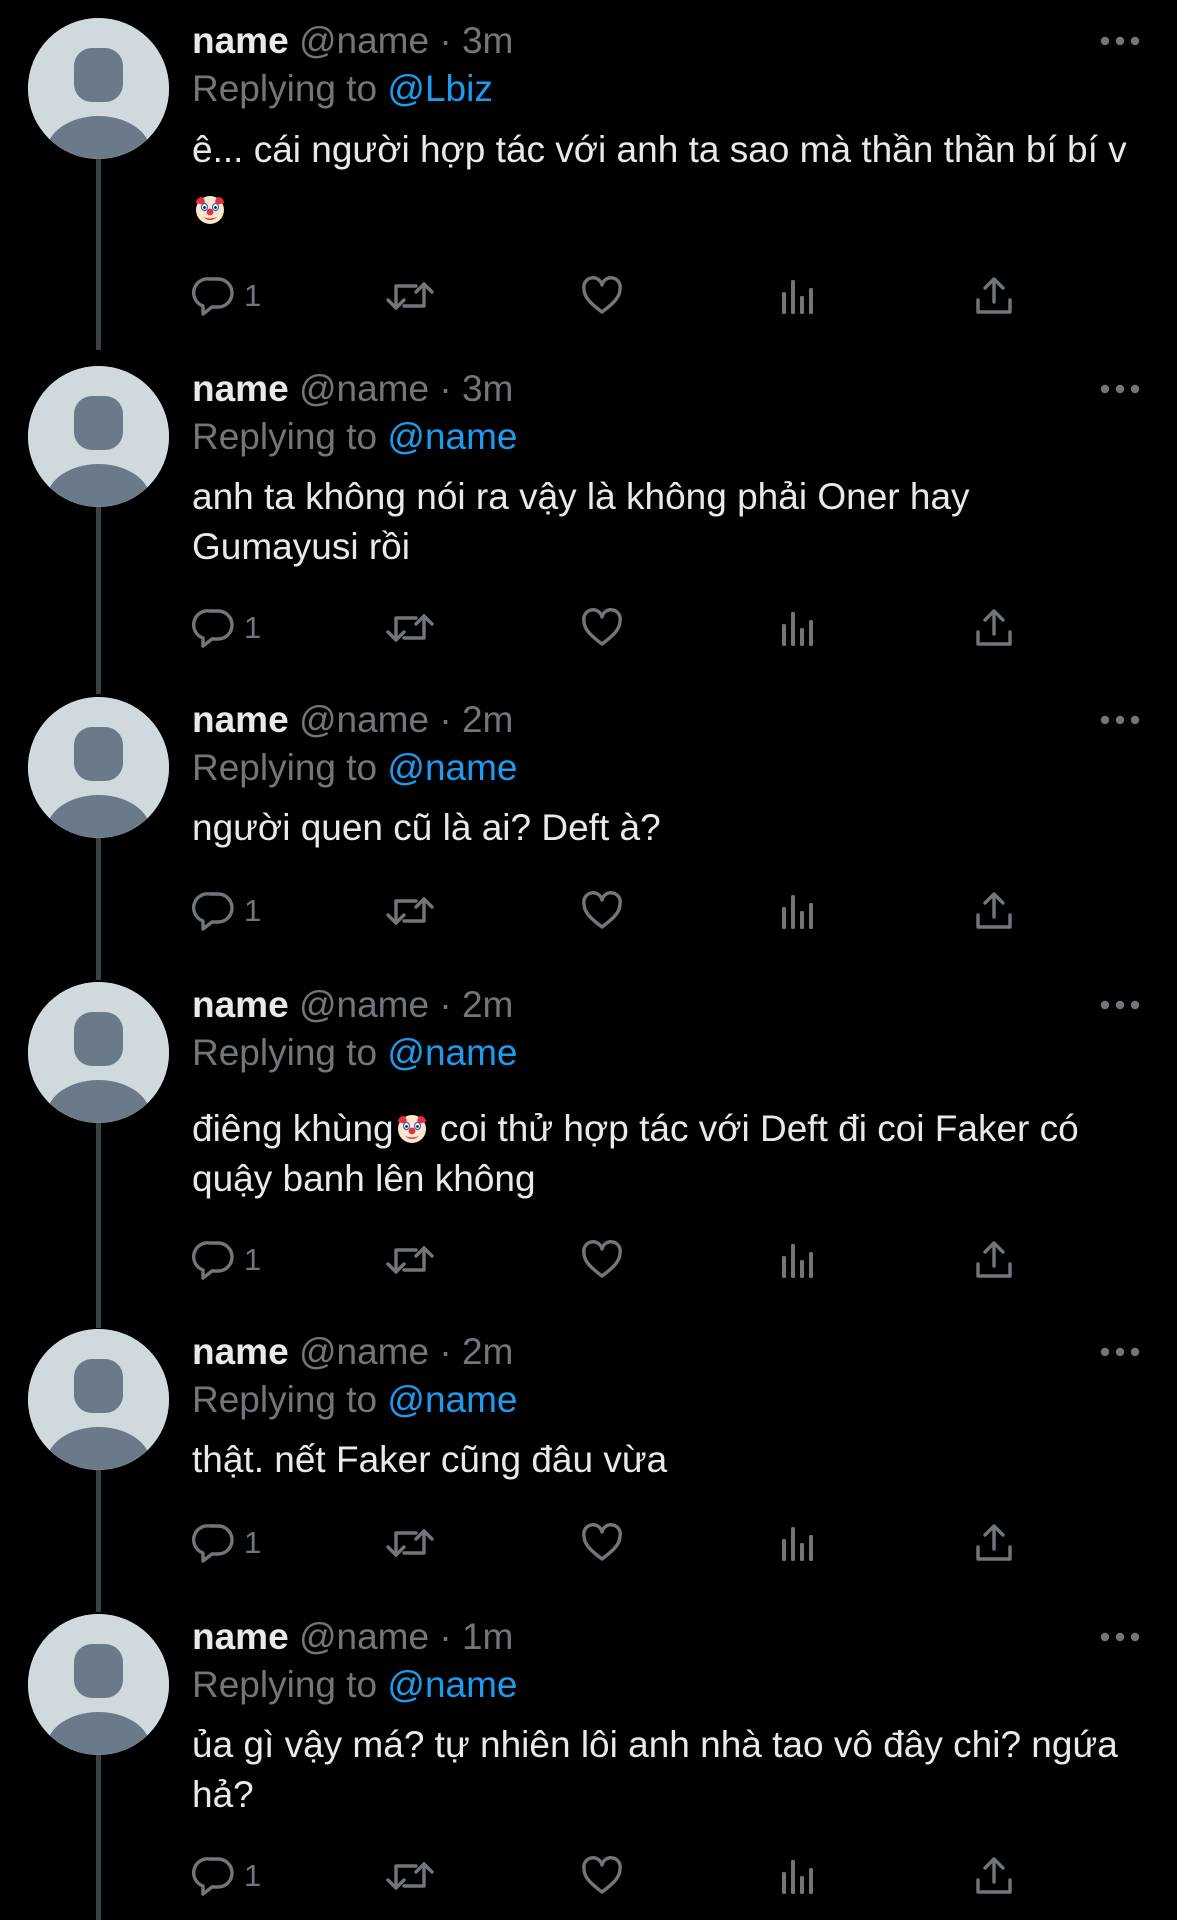 Image resolution: width=1177 pixels, height=1920 pixels. Describe the element at coordinates (342, 89) in the screenshot. I see `replying-to-line: Replying to @Lbiz` at that location.